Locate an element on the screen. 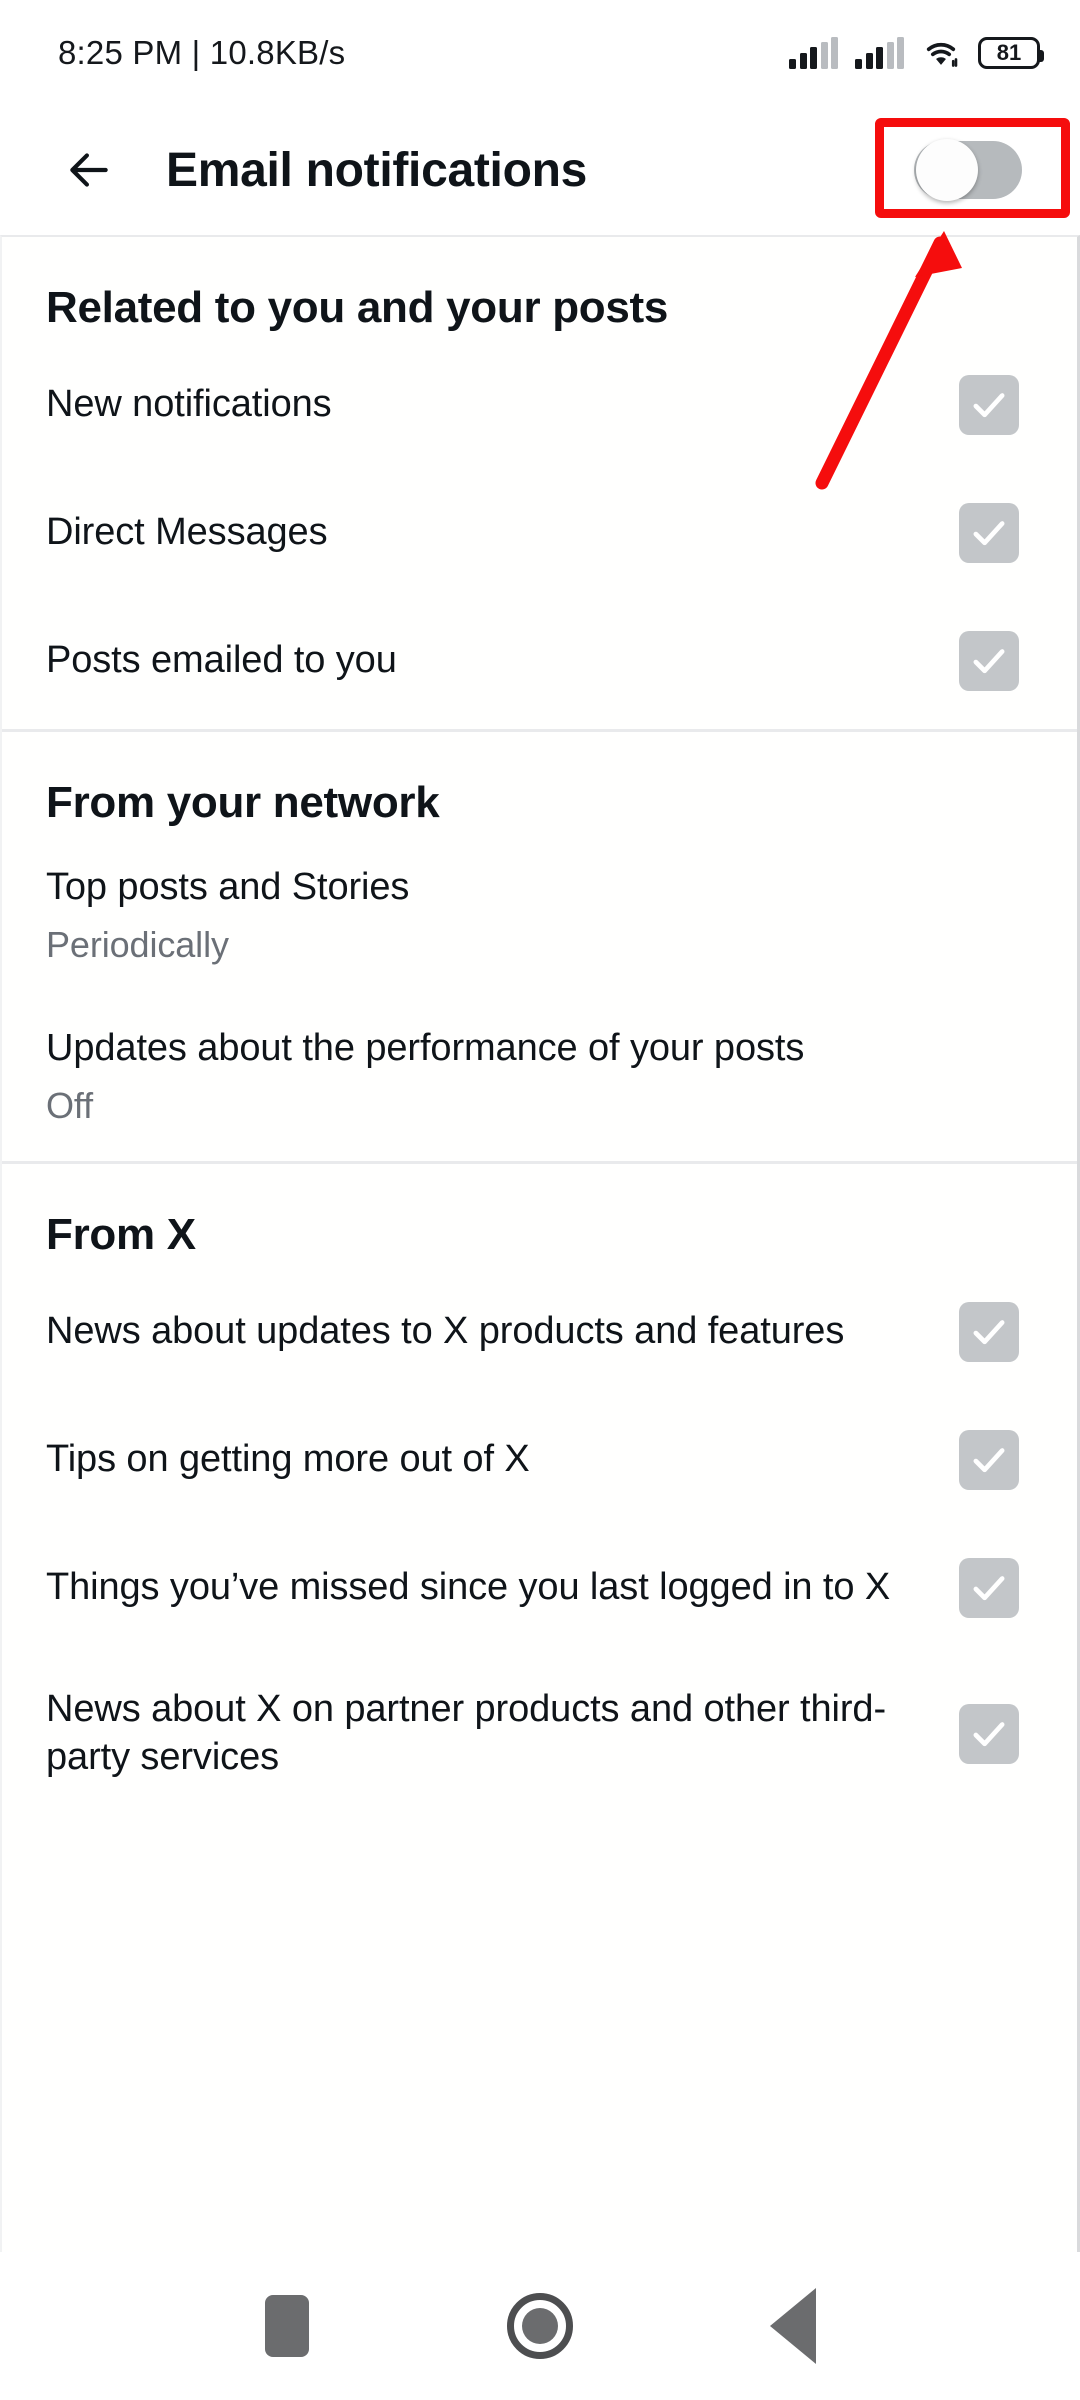 The height and width of the screenshot is (2400, 1080). checkbox-partner-products is located at coordinates (989, 1734).